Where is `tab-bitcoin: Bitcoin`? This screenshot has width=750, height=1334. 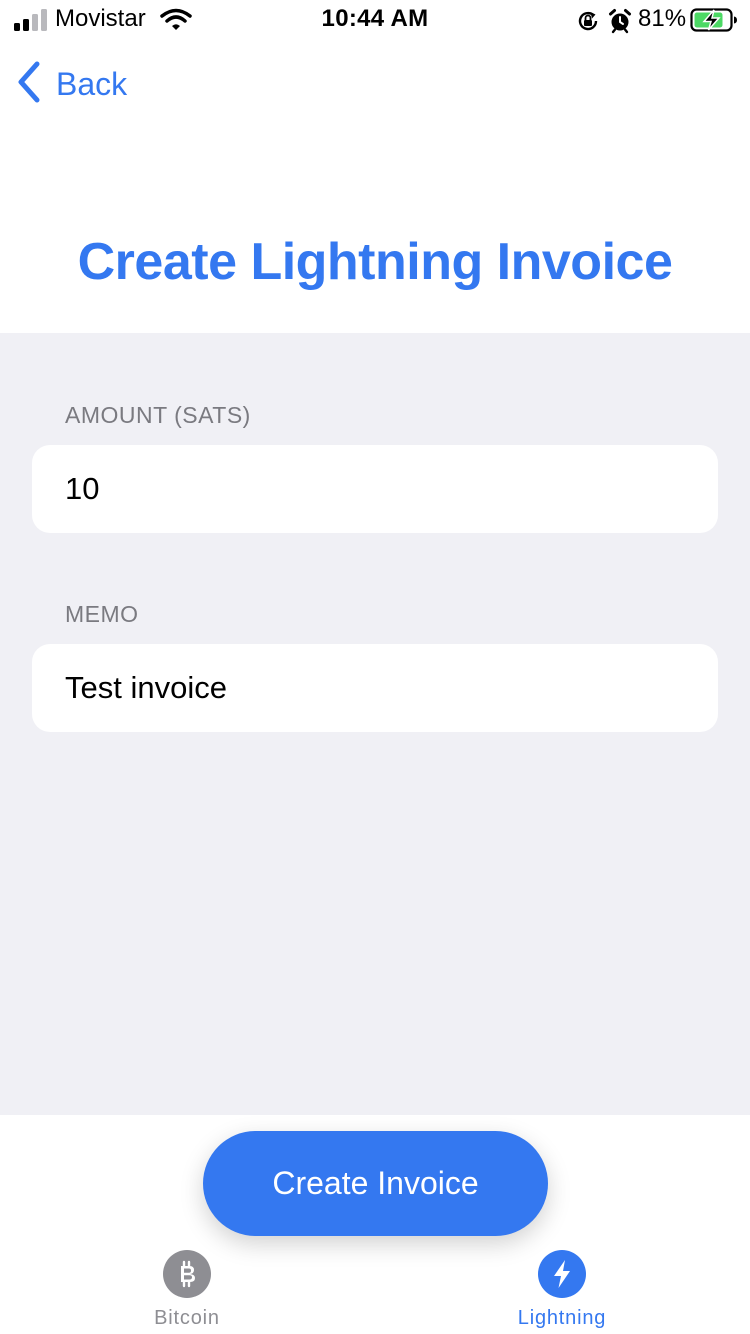 tab-bitcoin: Bitcoin is located at coordinates (187, 1290).